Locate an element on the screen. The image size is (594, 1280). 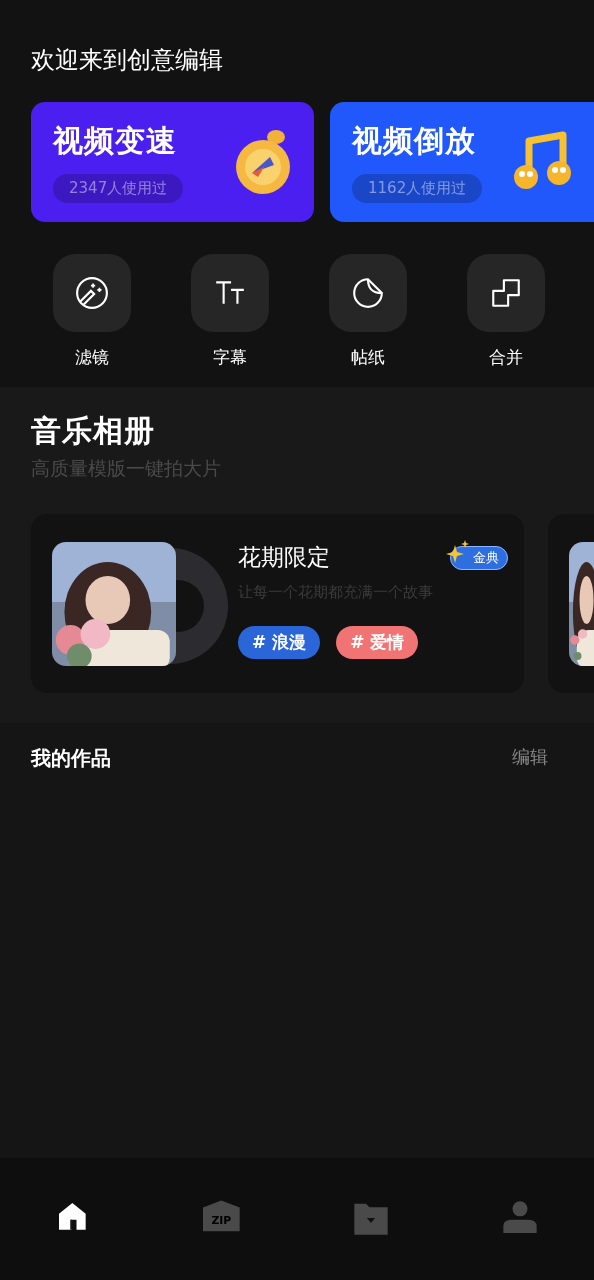
feature-title: 视频变速 is located at coordinates (115, 141).